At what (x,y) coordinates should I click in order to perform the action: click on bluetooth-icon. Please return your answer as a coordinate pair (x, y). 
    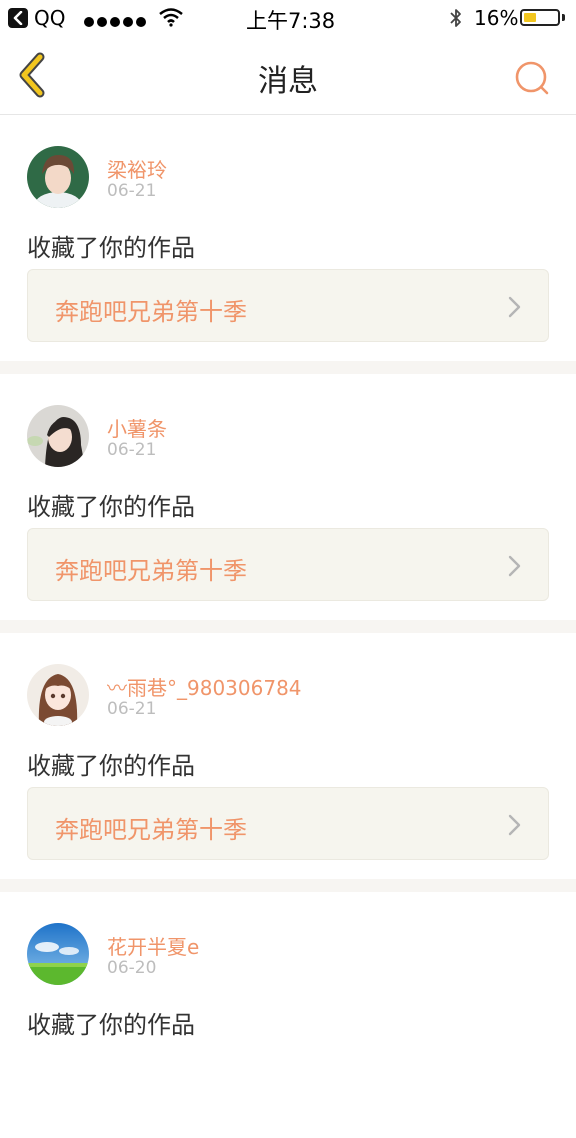
    Looking at the image, I should click on (455, 18).